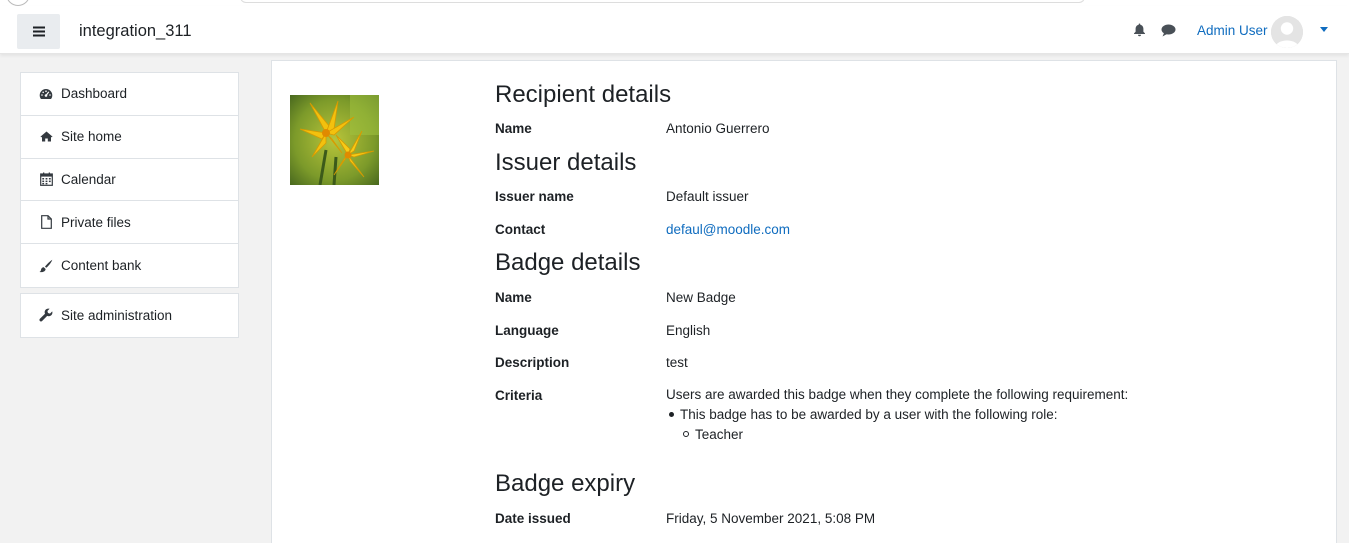  What do you see at coordinates (520, 229) in the screenshot?
I see `issuer-contact-label: Contact` at bounding box center [520, 229].